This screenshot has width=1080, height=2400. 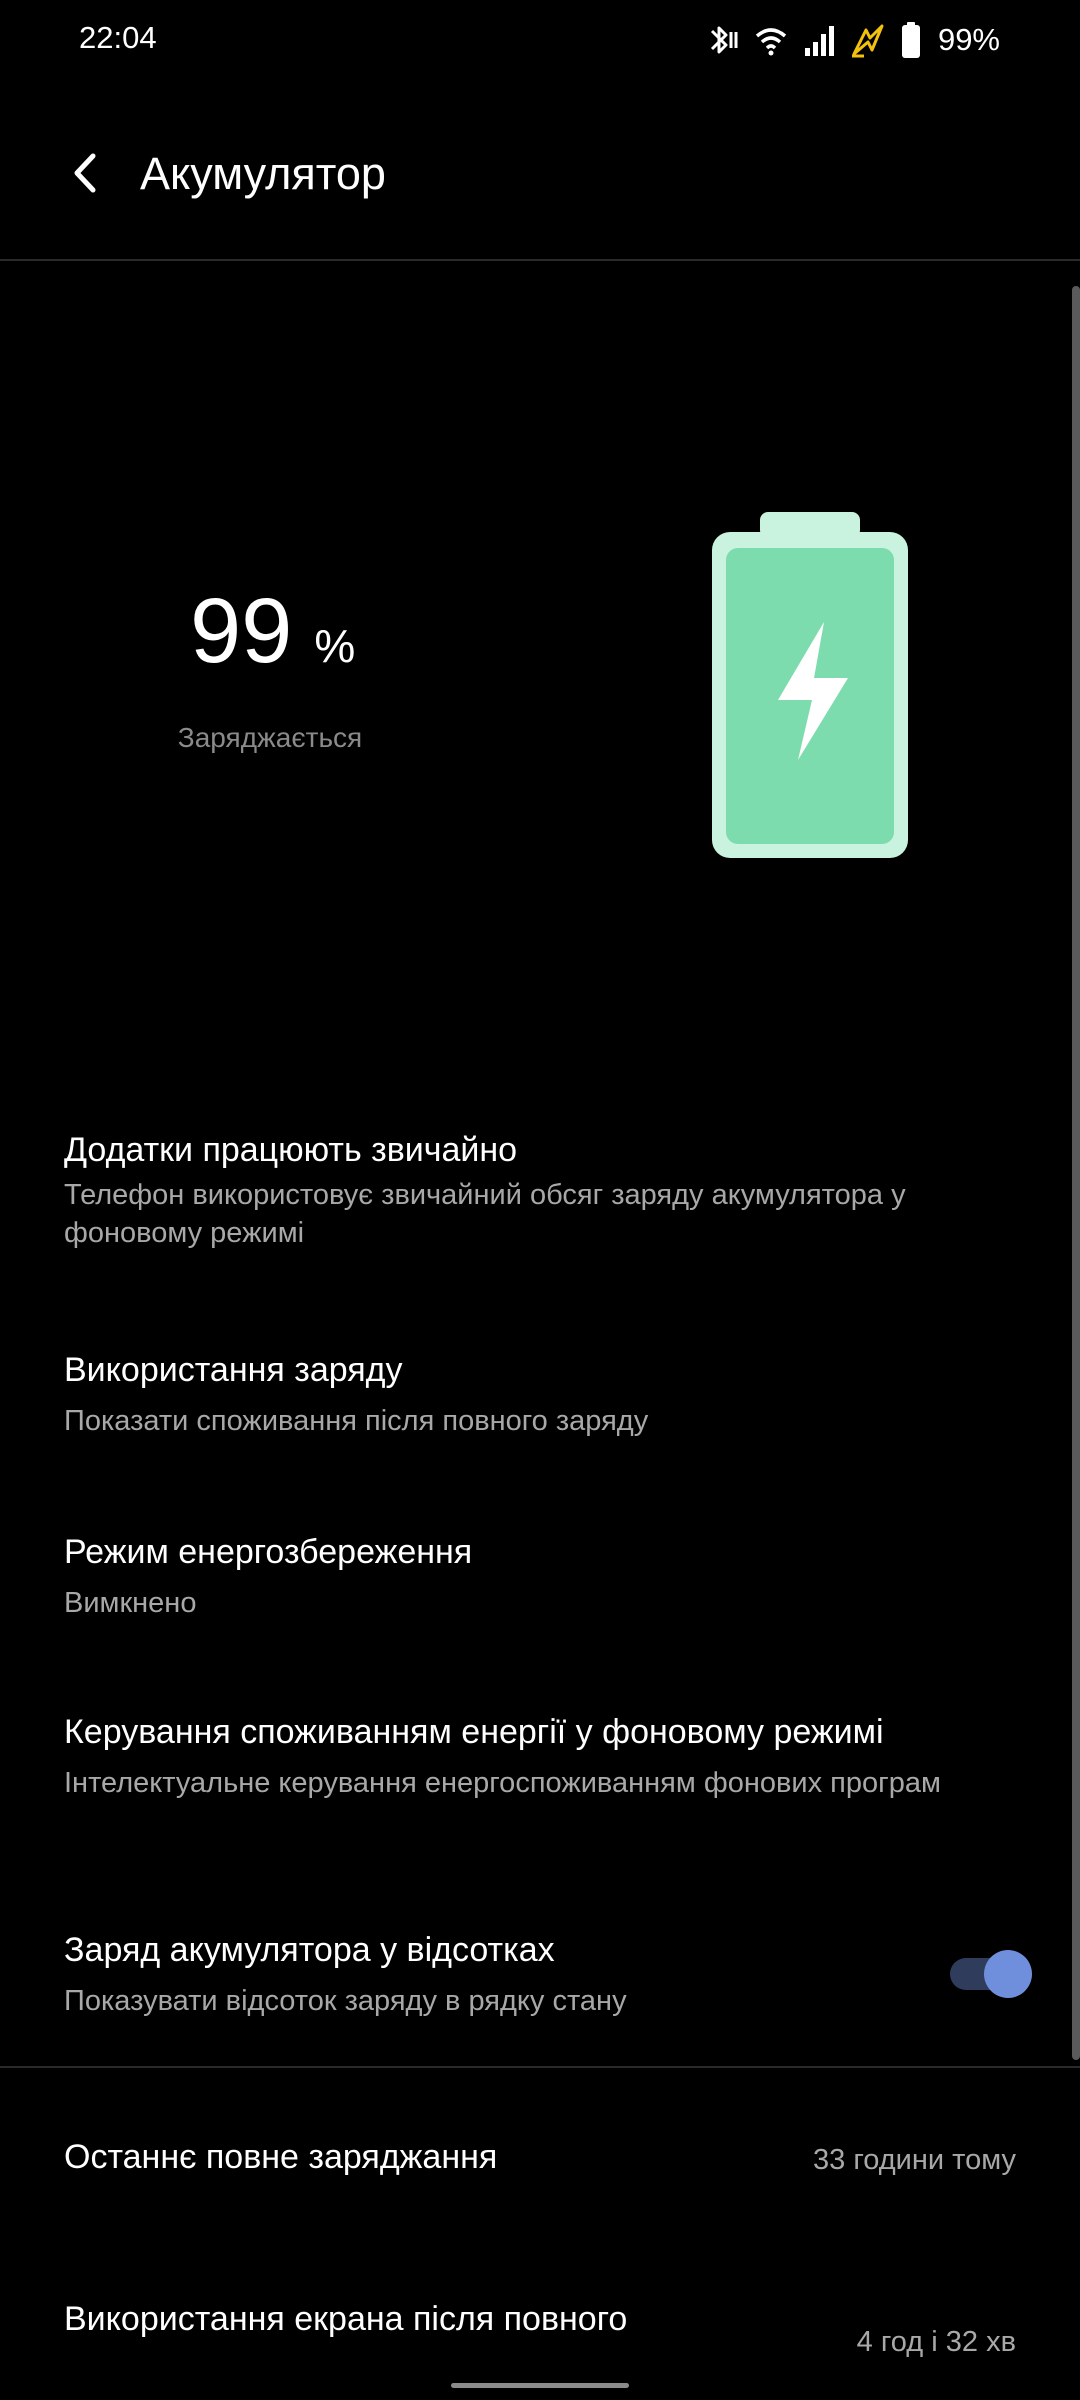 I want to click on header-divider, so click(x=540, y=260).